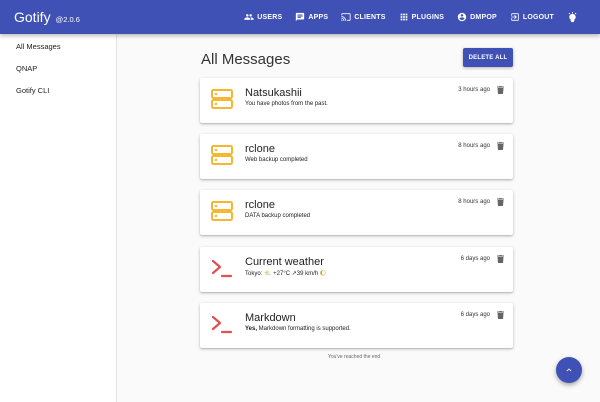 This screenshot has height=402, width=600. What do you see at coordinates (273, 93) in the screenshot?
I see `message-title: Natsukashii` at bounding box center [273, 93].